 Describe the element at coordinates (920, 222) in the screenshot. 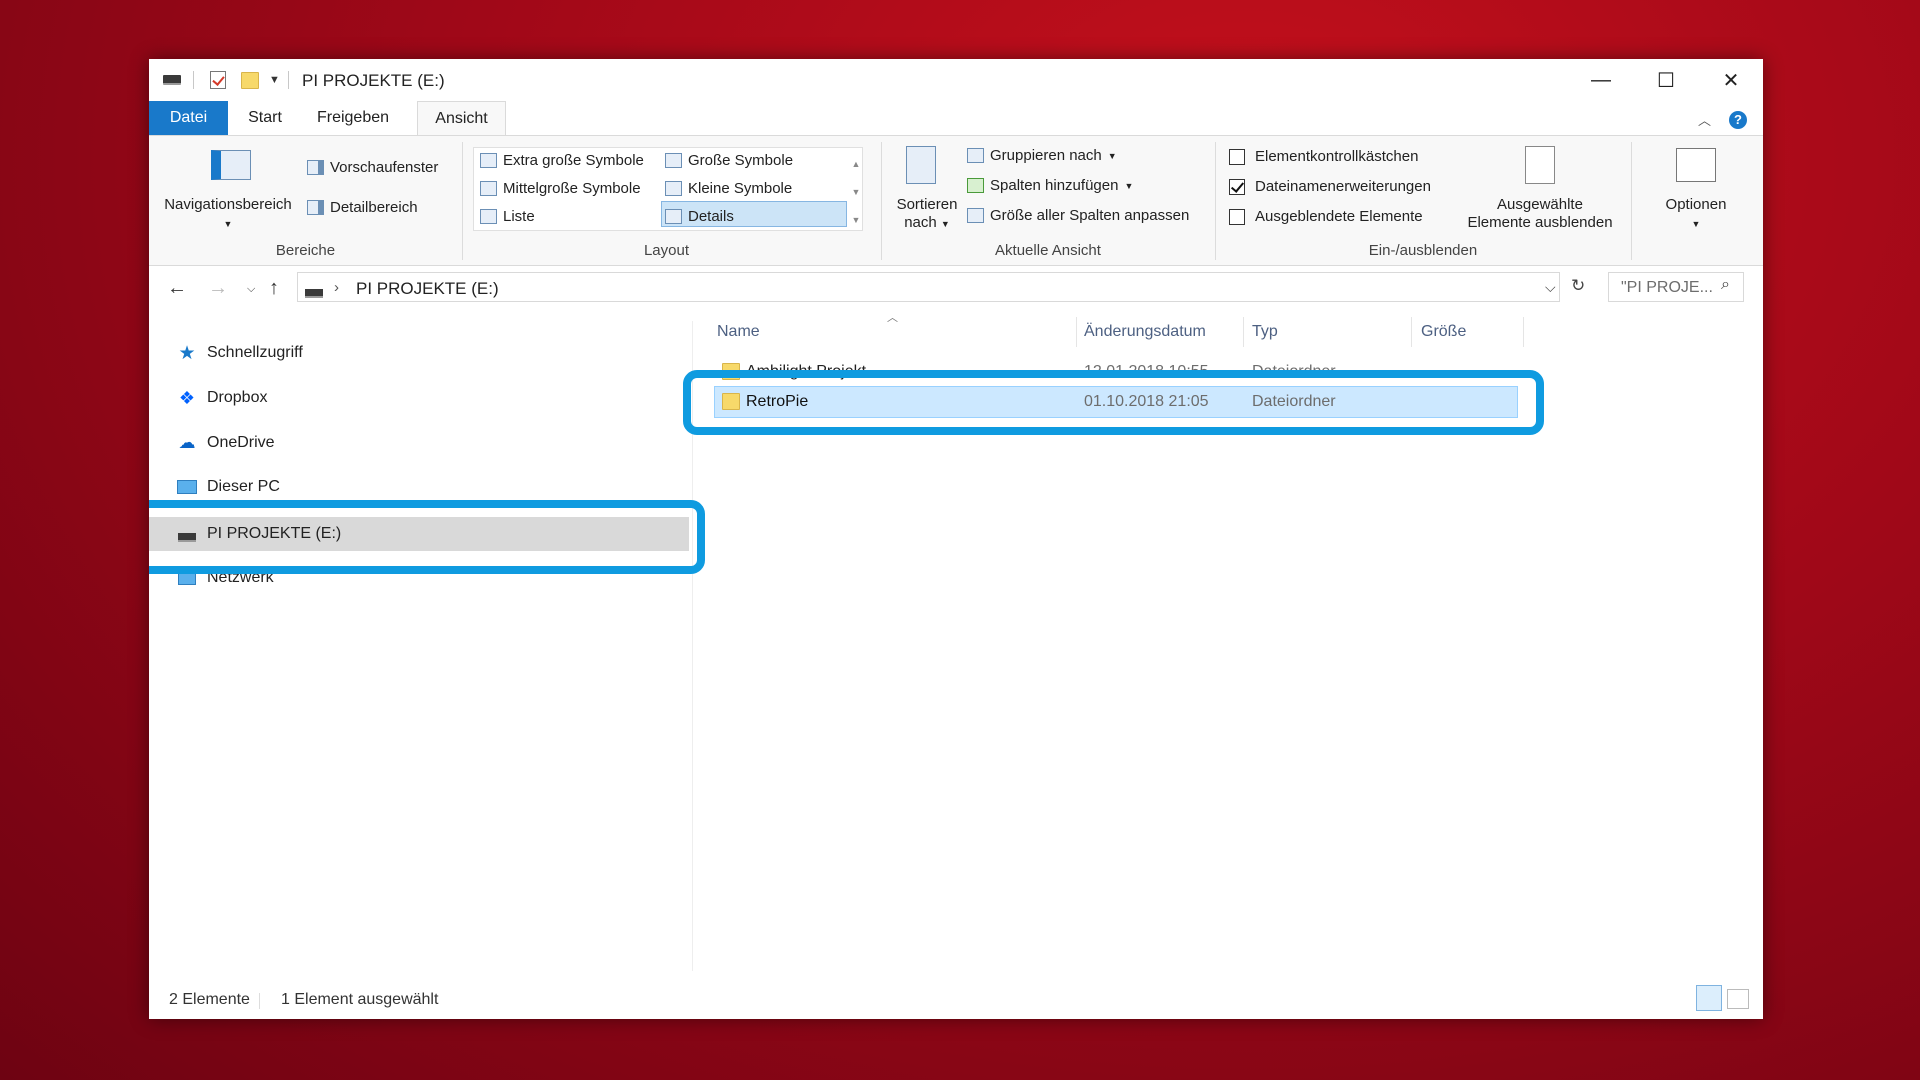

I see `sort-by-label-2: nach` at that location.